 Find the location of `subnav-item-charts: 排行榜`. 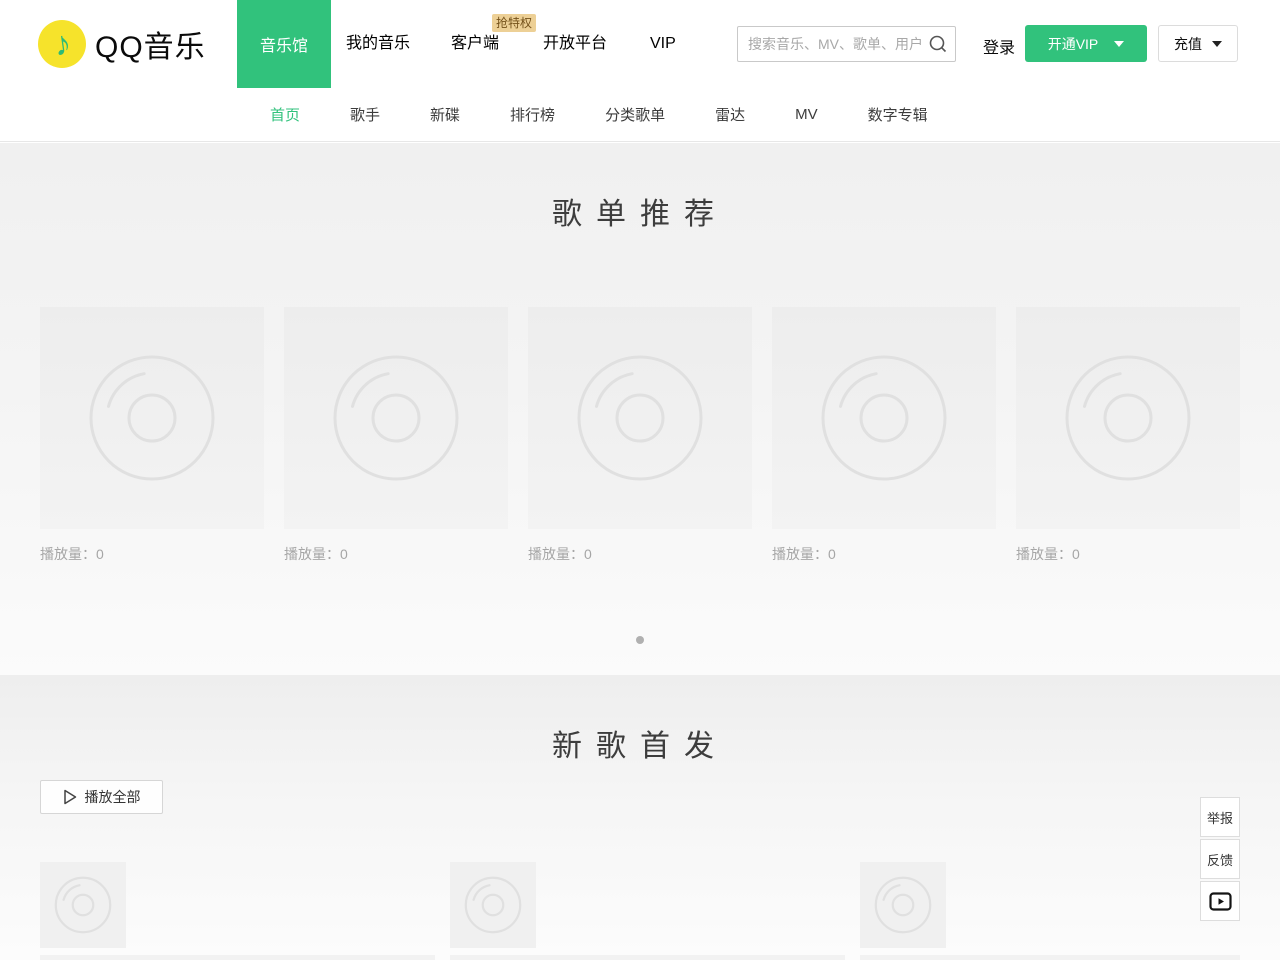

subnav-item-charts: 排行榜 is located at coordinates (532, 114).